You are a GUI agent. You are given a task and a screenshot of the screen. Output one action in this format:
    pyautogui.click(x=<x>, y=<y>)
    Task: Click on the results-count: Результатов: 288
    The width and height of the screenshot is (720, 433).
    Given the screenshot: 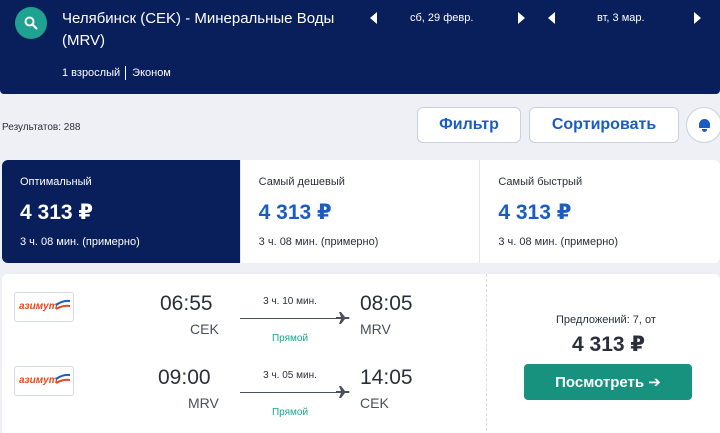 What is the action you would take?
    pyautogui.click(x=41, y=127)
    